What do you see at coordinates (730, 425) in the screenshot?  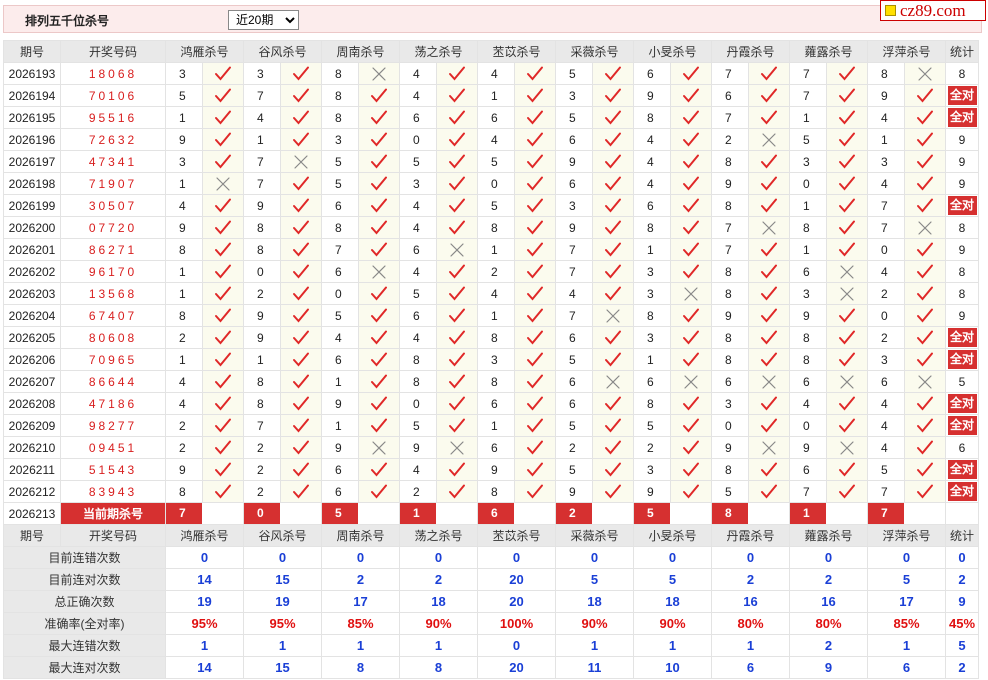 I see `kill-value-cell: 0` at bounding box center [730, 425].